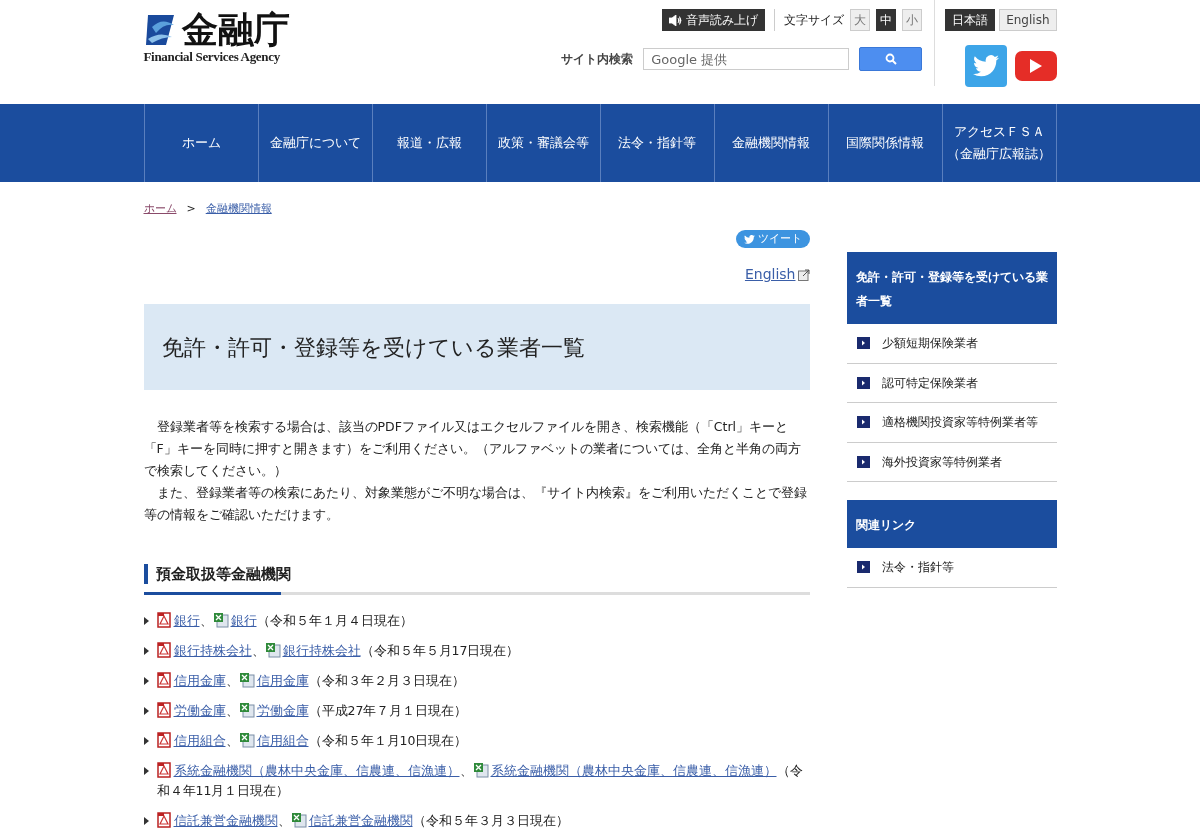 This screenshot has width=1200, height=838. Describe the element at coordinates (770, 274) in the screenshot. I see `english-link: English` at that location.